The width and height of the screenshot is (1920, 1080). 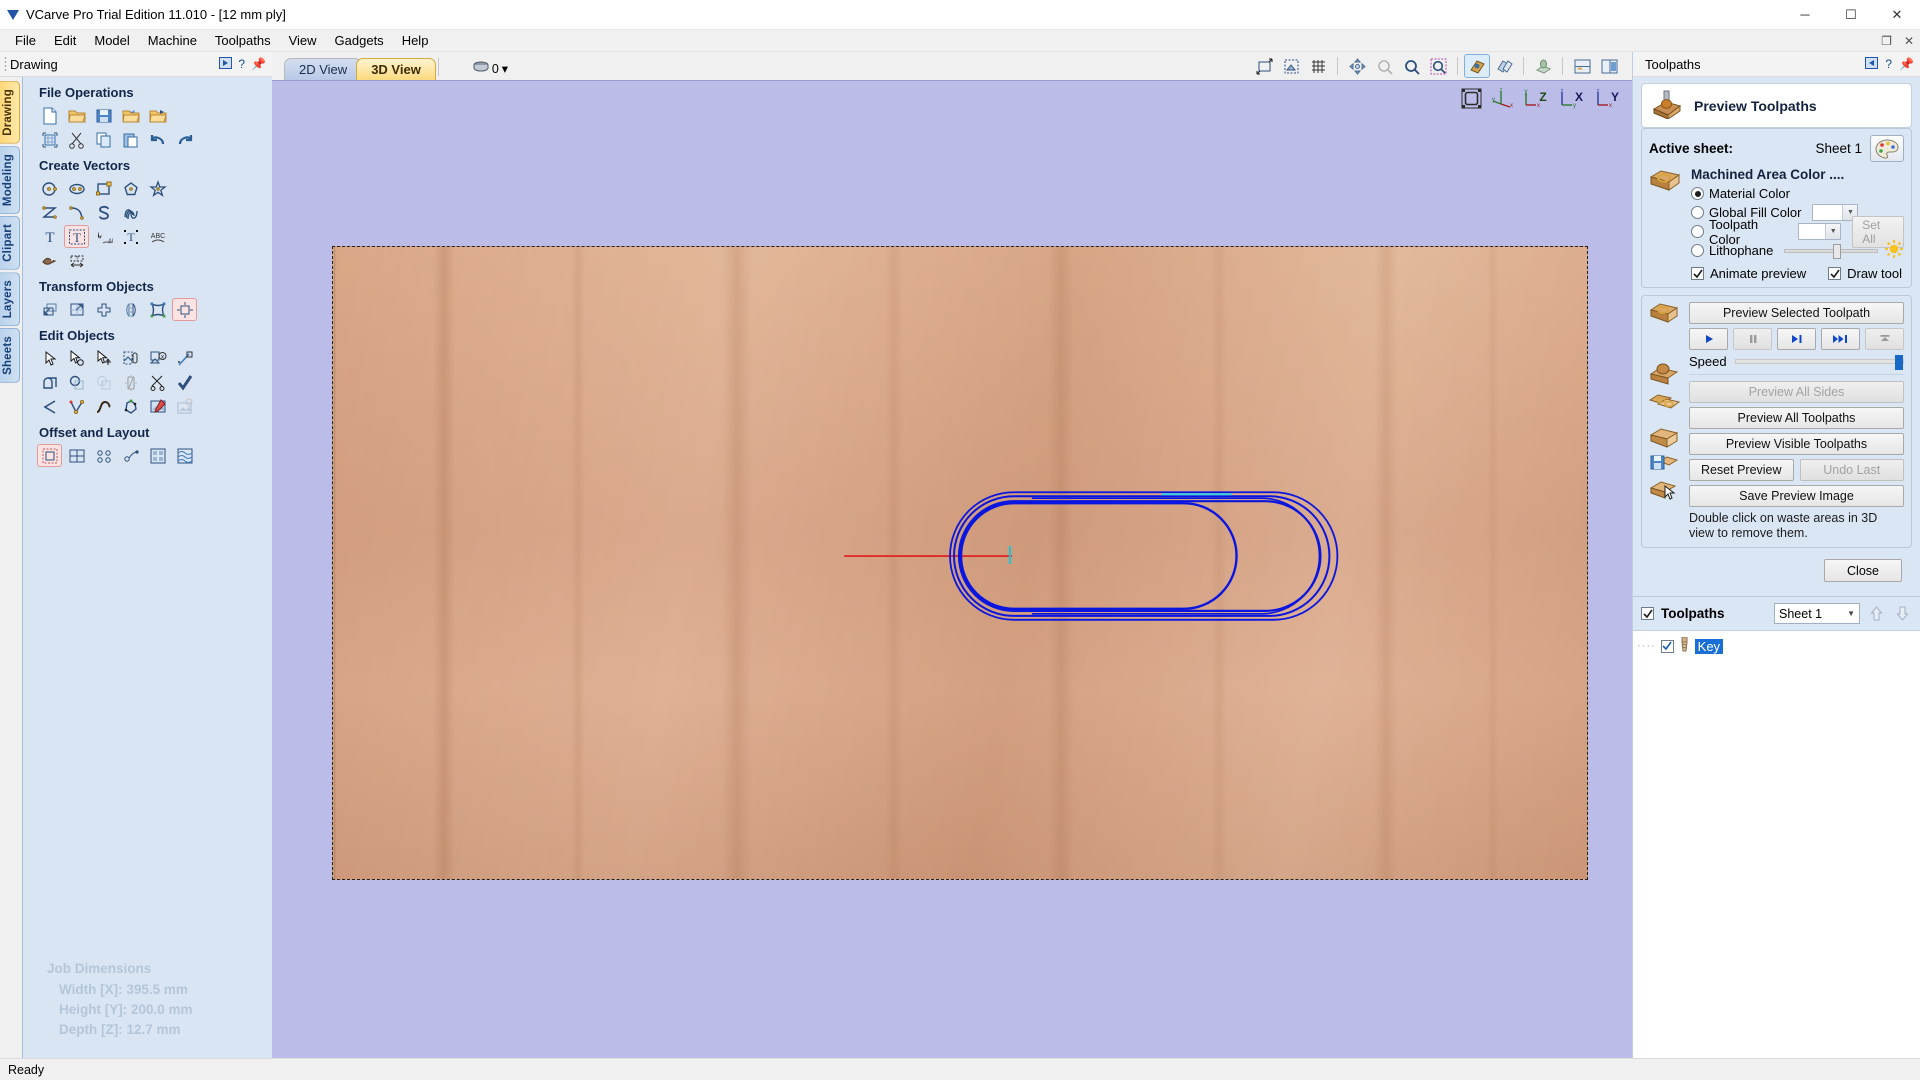 I want to click on preview-all-sides-button: Preview All Sides, so click(x=1796, y=392).